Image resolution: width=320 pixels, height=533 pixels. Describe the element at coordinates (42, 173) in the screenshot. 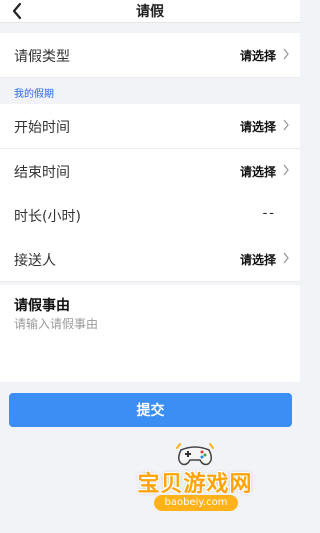

I see `end-time-label: 结束时间` at that location.